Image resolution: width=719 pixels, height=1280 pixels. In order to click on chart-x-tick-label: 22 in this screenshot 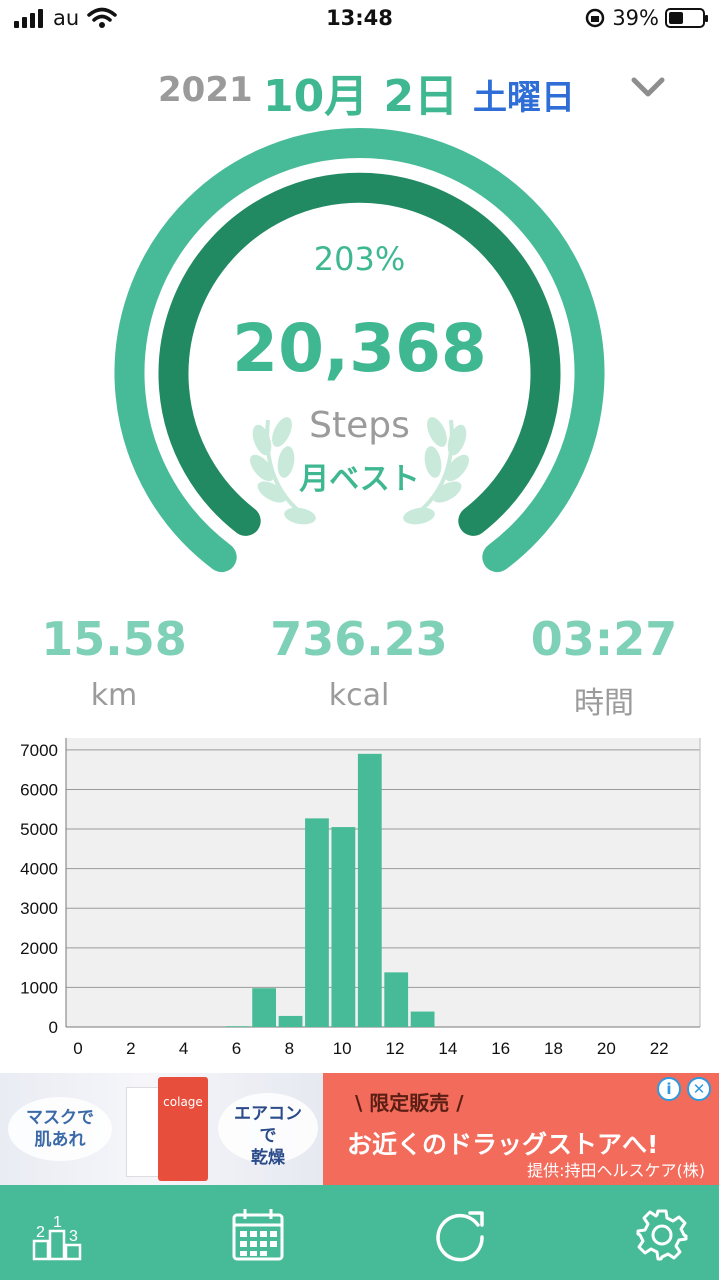, I will do `click(659, 1048)`.